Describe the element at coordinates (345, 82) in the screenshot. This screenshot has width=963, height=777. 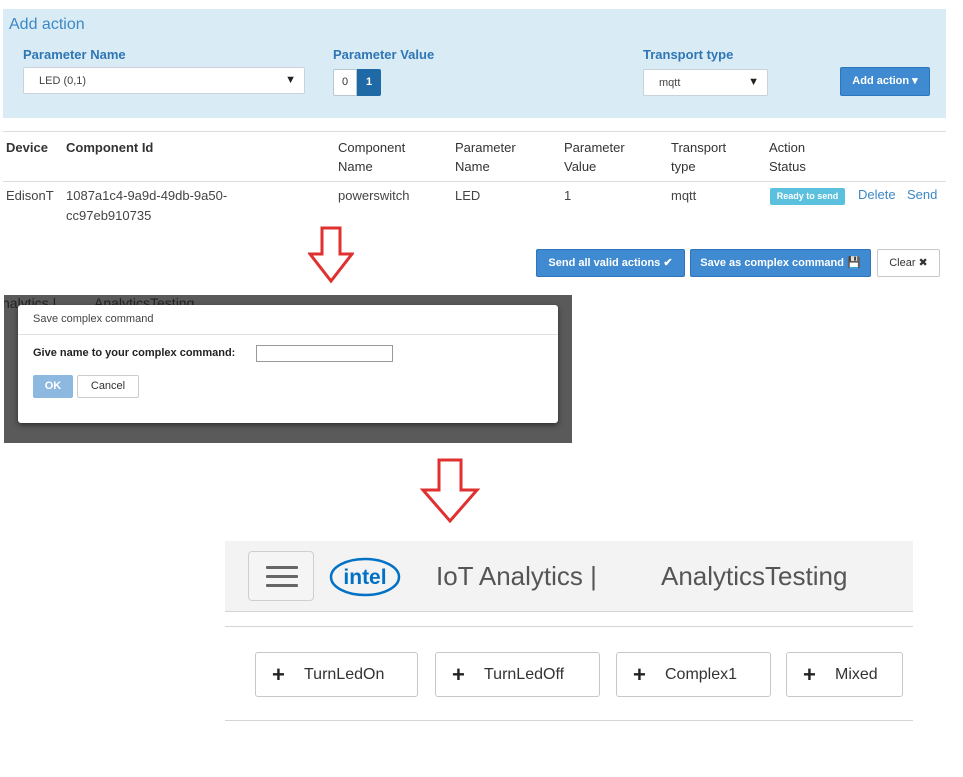
I see `toggle-option-0: 0` at that location.